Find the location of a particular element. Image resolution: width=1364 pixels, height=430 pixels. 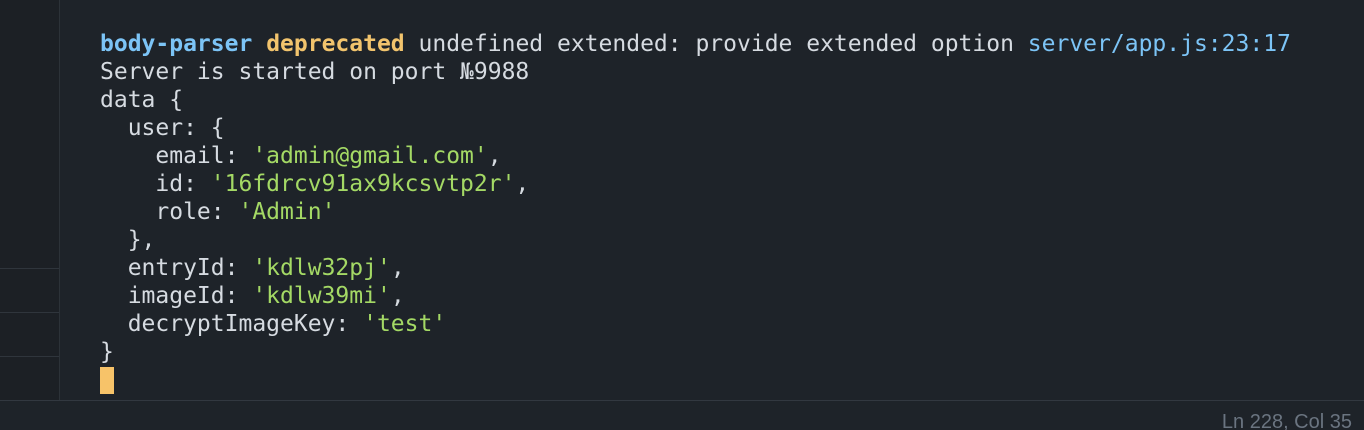

decrypt-key-key: decryptImageKey: is located at coordinates (232, 324).